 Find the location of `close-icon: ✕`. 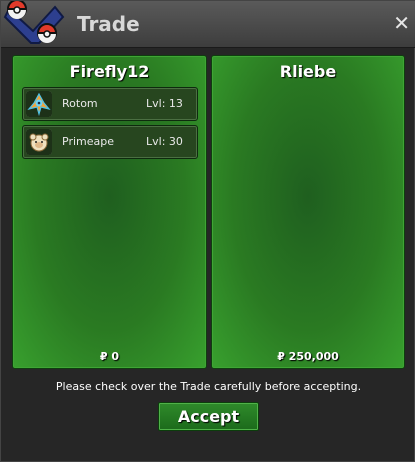

close-icon: ✕ is located at coordinates (401, 23).